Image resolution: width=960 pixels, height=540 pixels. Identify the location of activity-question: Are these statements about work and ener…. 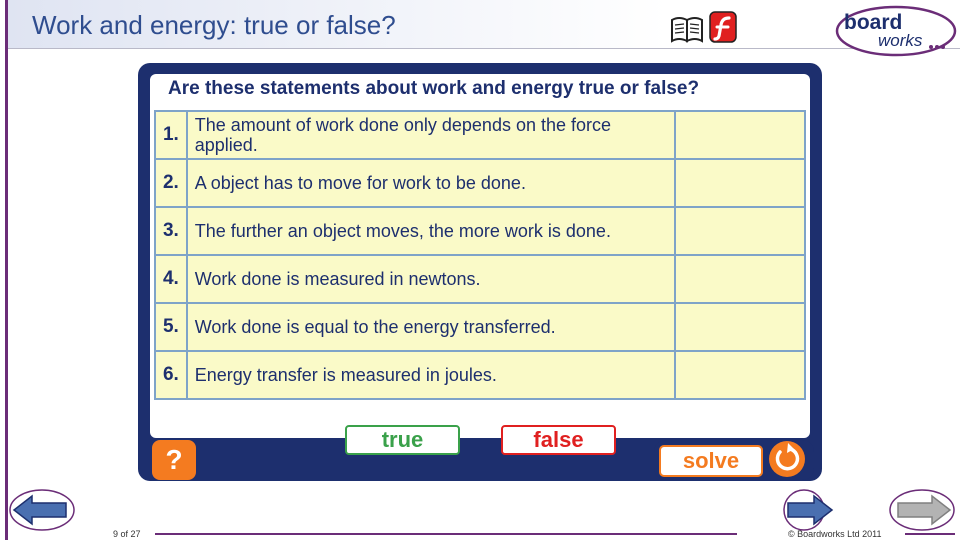
(434, 88).